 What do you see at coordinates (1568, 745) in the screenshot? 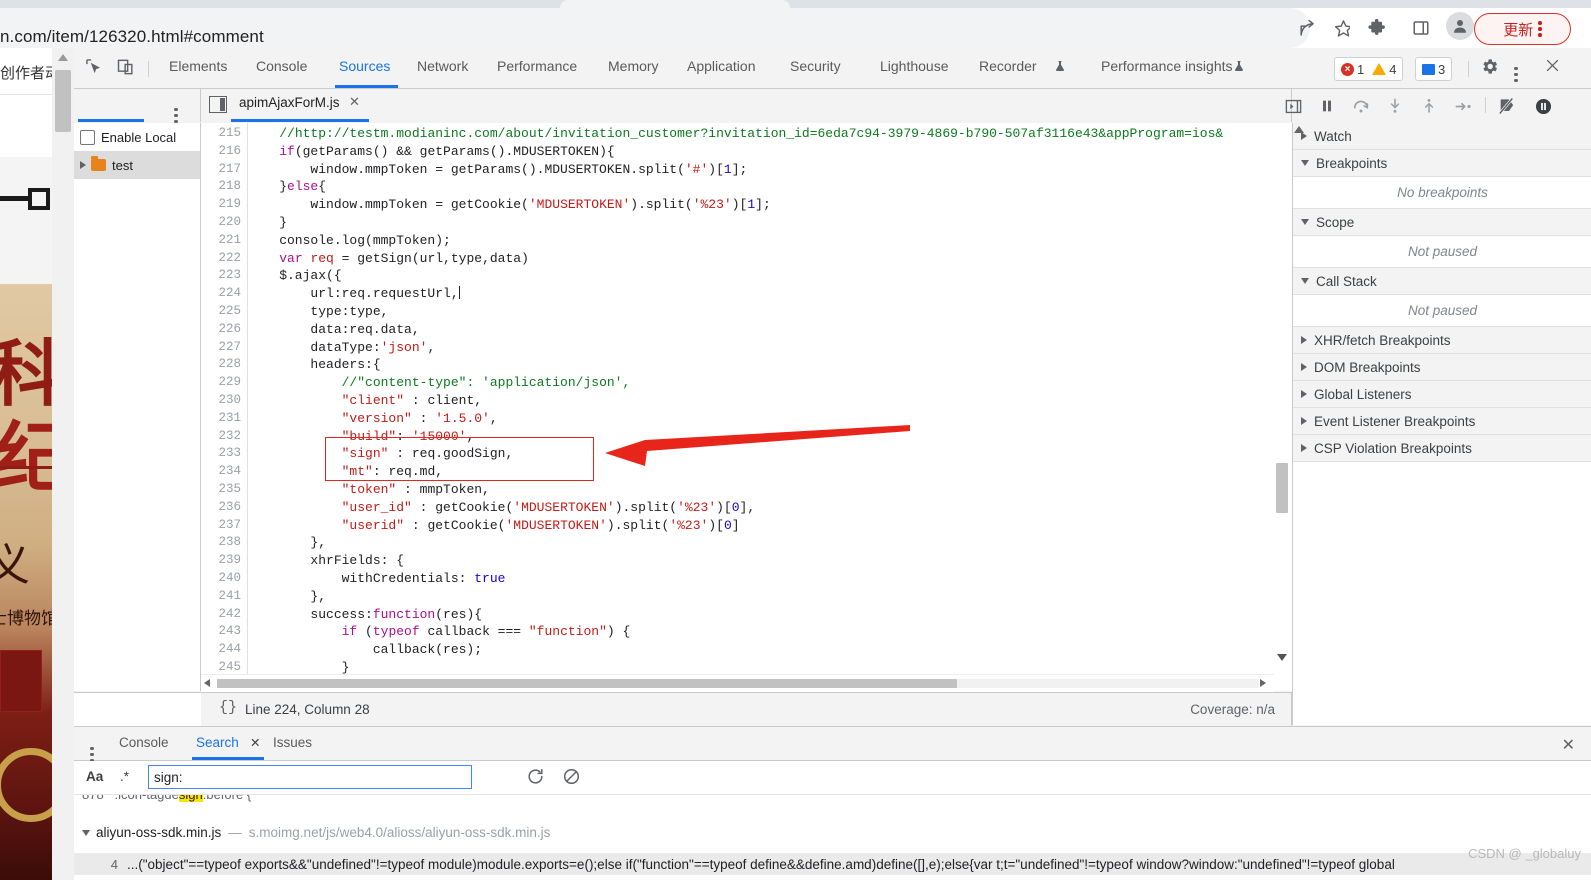
I see `drawer-close-icon: ✕` at bounding box center [1568, 745].